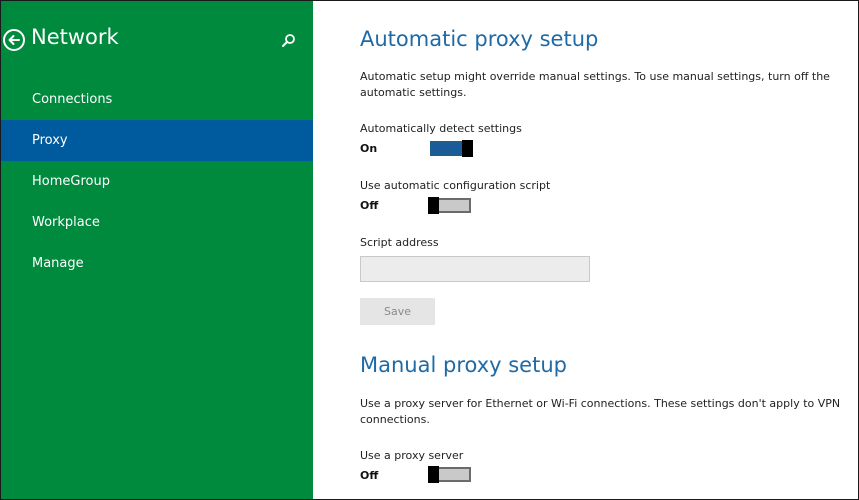 This screenshot has height=500, width=859. What do you see at coordinates (157, 140) in the screenshot?
I see `sidebar-item-proxy: Proxy` at bounding box center [157, 140].